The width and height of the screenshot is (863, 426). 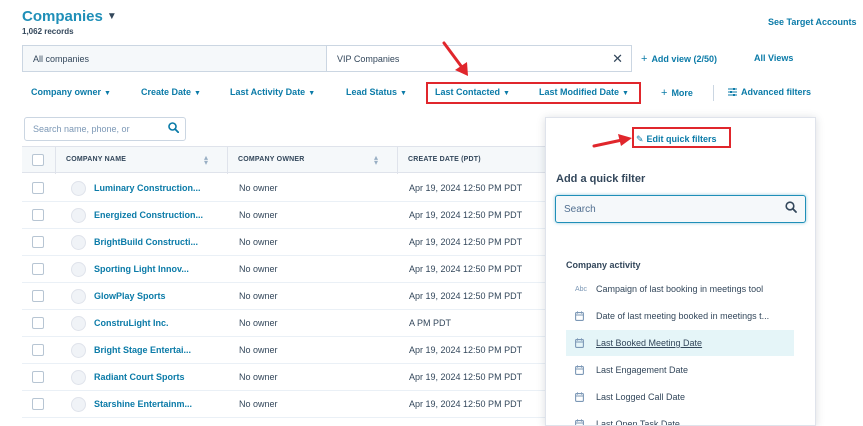 What do you see at coordinates (430, 323) in the screenshot?
I see `create-date-cell: A PM PDT` at bounding box center [430, 323].